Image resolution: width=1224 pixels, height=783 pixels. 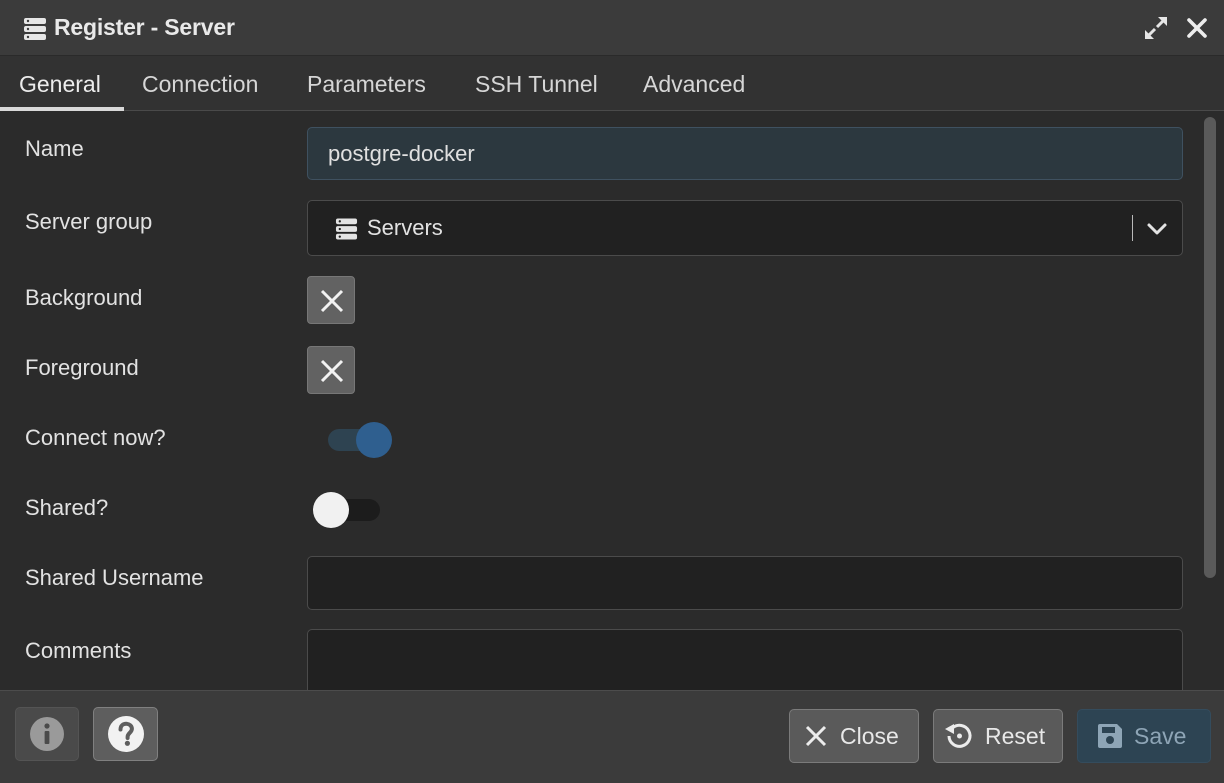 I want to click on connect-now-toggle, so click(x=360, y=440).